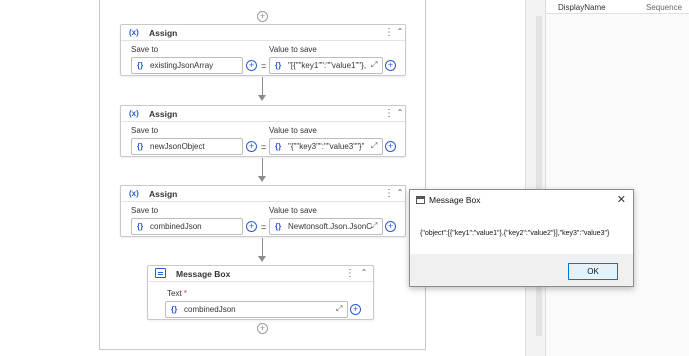 The height and width of the screenshot is (356, 689). What do you see at coordinates (667, 7) in the screenshot?
I see `sequence-column: Sequence` at bounding box center [667, 7].